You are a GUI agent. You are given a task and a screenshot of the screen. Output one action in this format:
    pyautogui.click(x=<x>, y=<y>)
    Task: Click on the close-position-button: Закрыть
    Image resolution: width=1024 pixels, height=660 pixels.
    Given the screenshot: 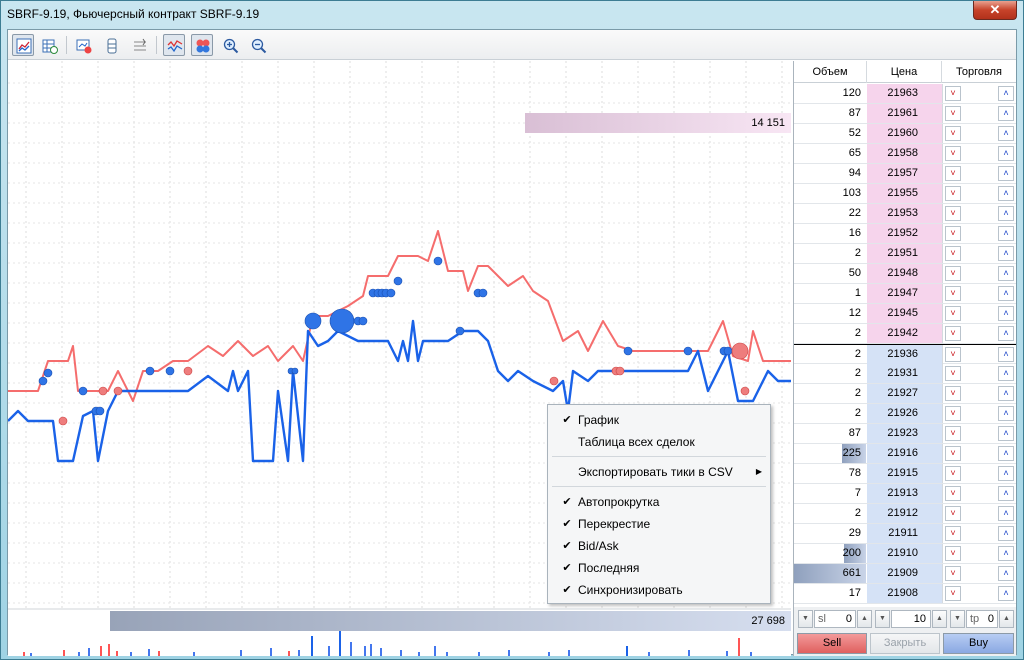 What is the action you would take?
    pyautogui.click(x=905, y=643)
    